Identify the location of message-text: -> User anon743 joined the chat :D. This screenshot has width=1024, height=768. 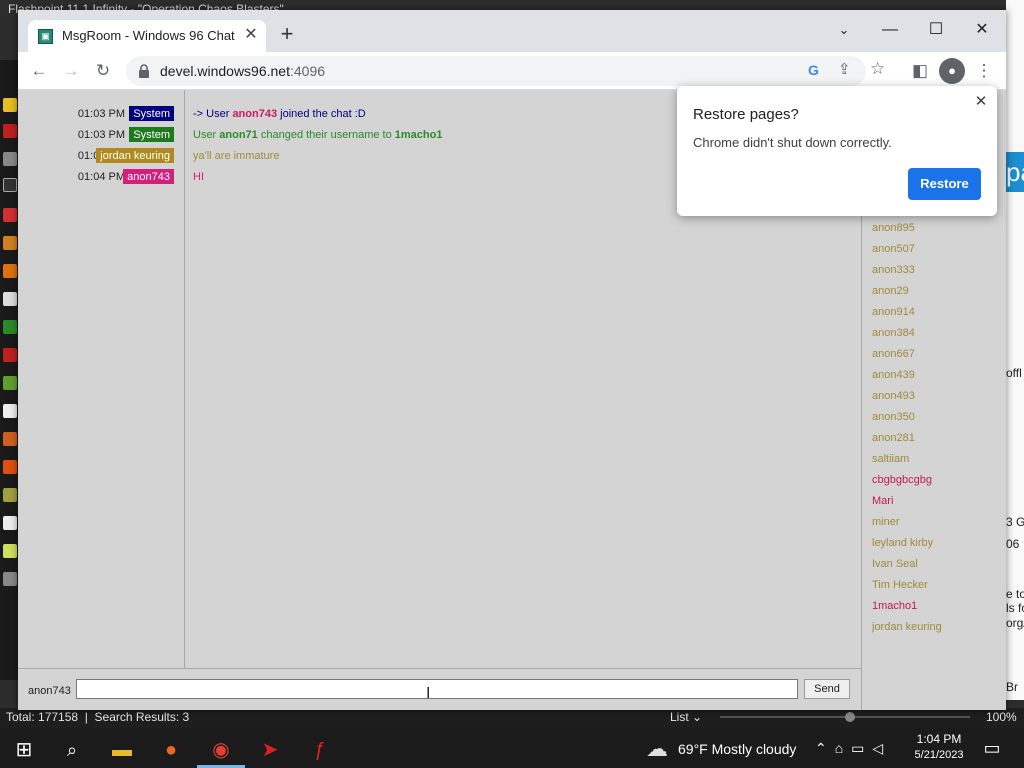
(279, 114).